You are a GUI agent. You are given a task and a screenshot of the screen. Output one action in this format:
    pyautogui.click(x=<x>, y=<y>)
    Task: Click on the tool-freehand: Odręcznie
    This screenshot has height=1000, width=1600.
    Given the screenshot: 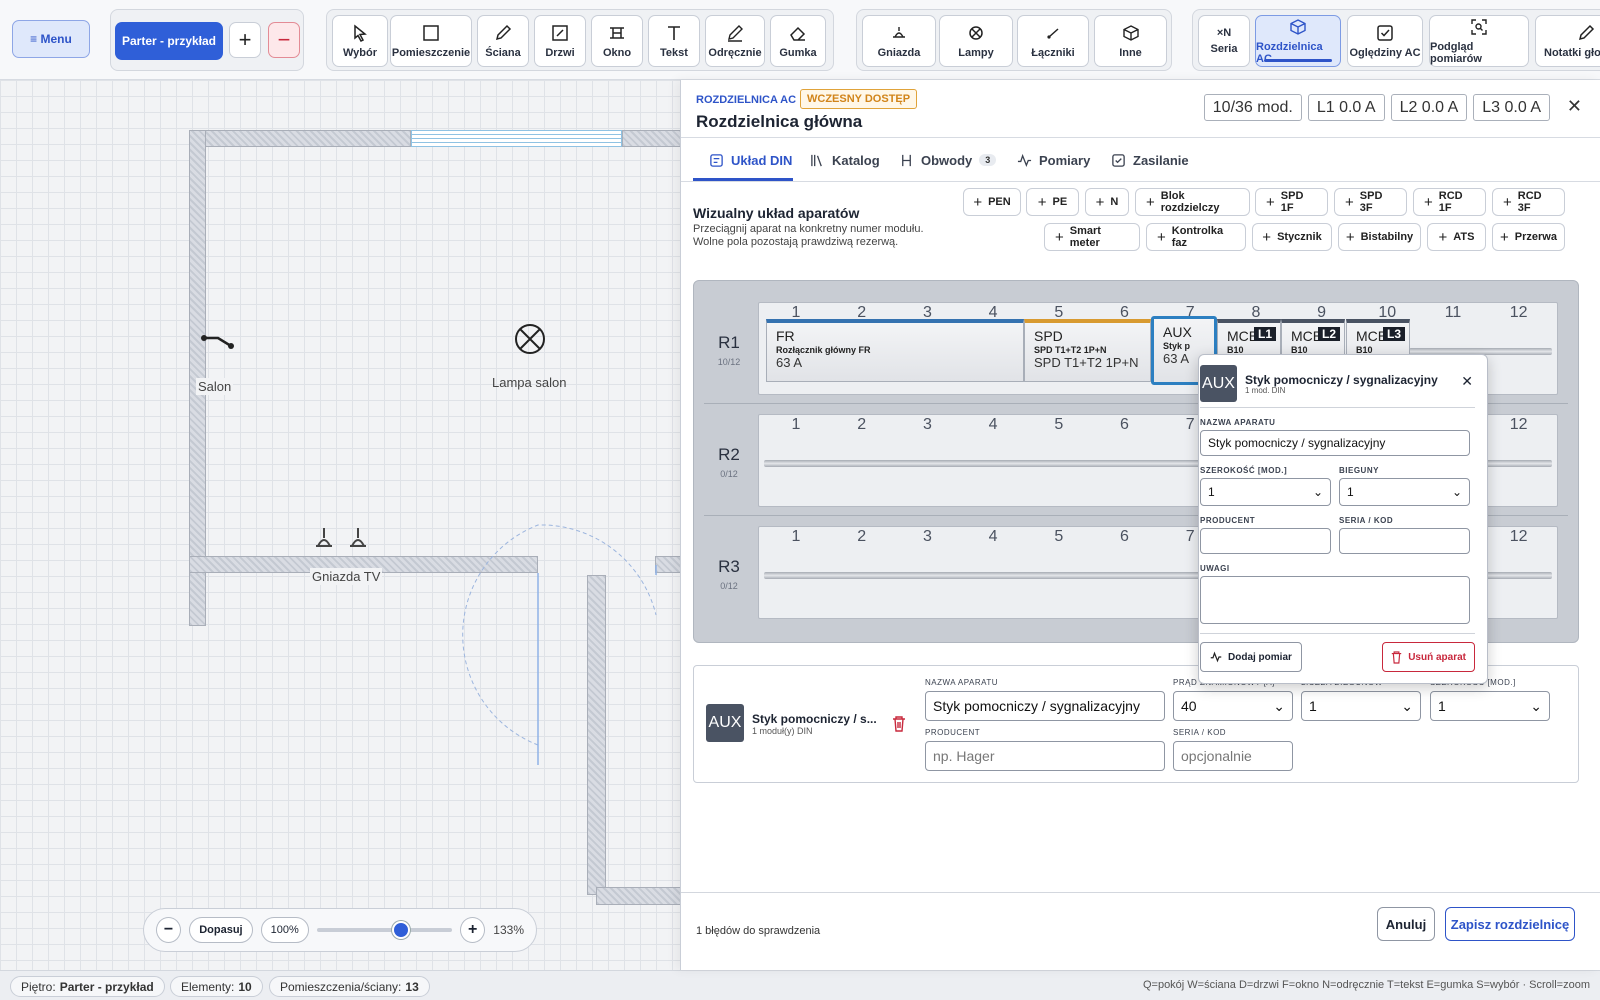 What is the action you would take?
    pyautogui.click(x=735, y=41)
    